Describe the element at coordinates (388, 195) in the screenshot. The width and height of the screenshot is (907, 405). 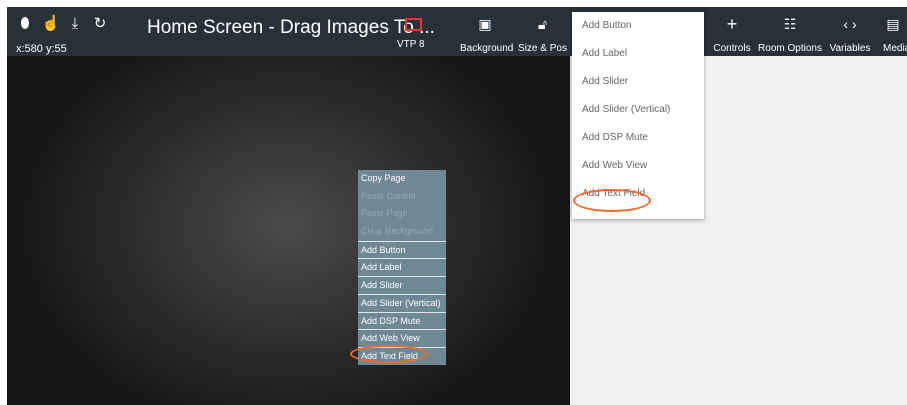
I see `menu-item-paste-control: Paste Control` at that location.